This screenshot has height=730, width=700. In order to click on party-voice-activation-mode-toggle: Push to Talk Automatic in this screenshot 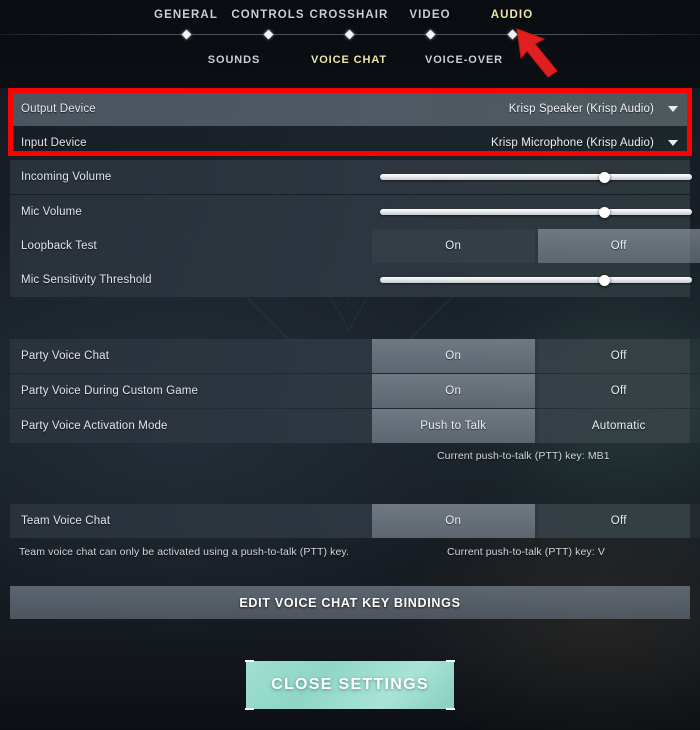, I will do `click(536, 426)`.